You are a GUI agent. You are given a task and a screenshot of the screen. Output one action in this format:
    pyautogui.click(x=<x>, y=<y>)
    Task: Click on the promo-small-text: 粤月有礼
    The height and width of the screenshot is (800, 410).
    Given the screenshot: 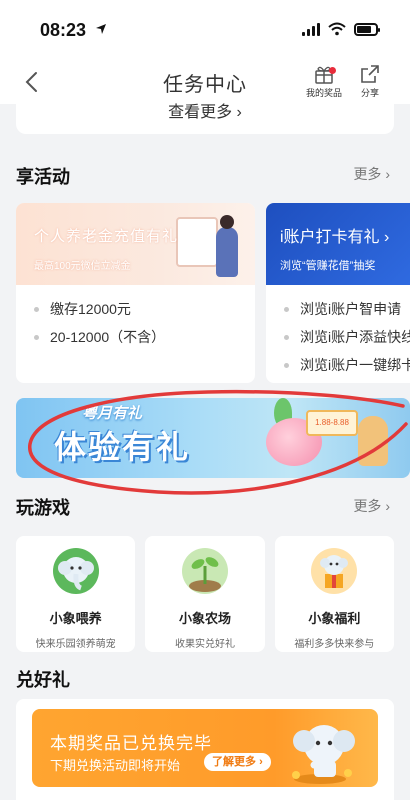 What is the action you would take?
    pyautogui.click(x=112, y=413)
    